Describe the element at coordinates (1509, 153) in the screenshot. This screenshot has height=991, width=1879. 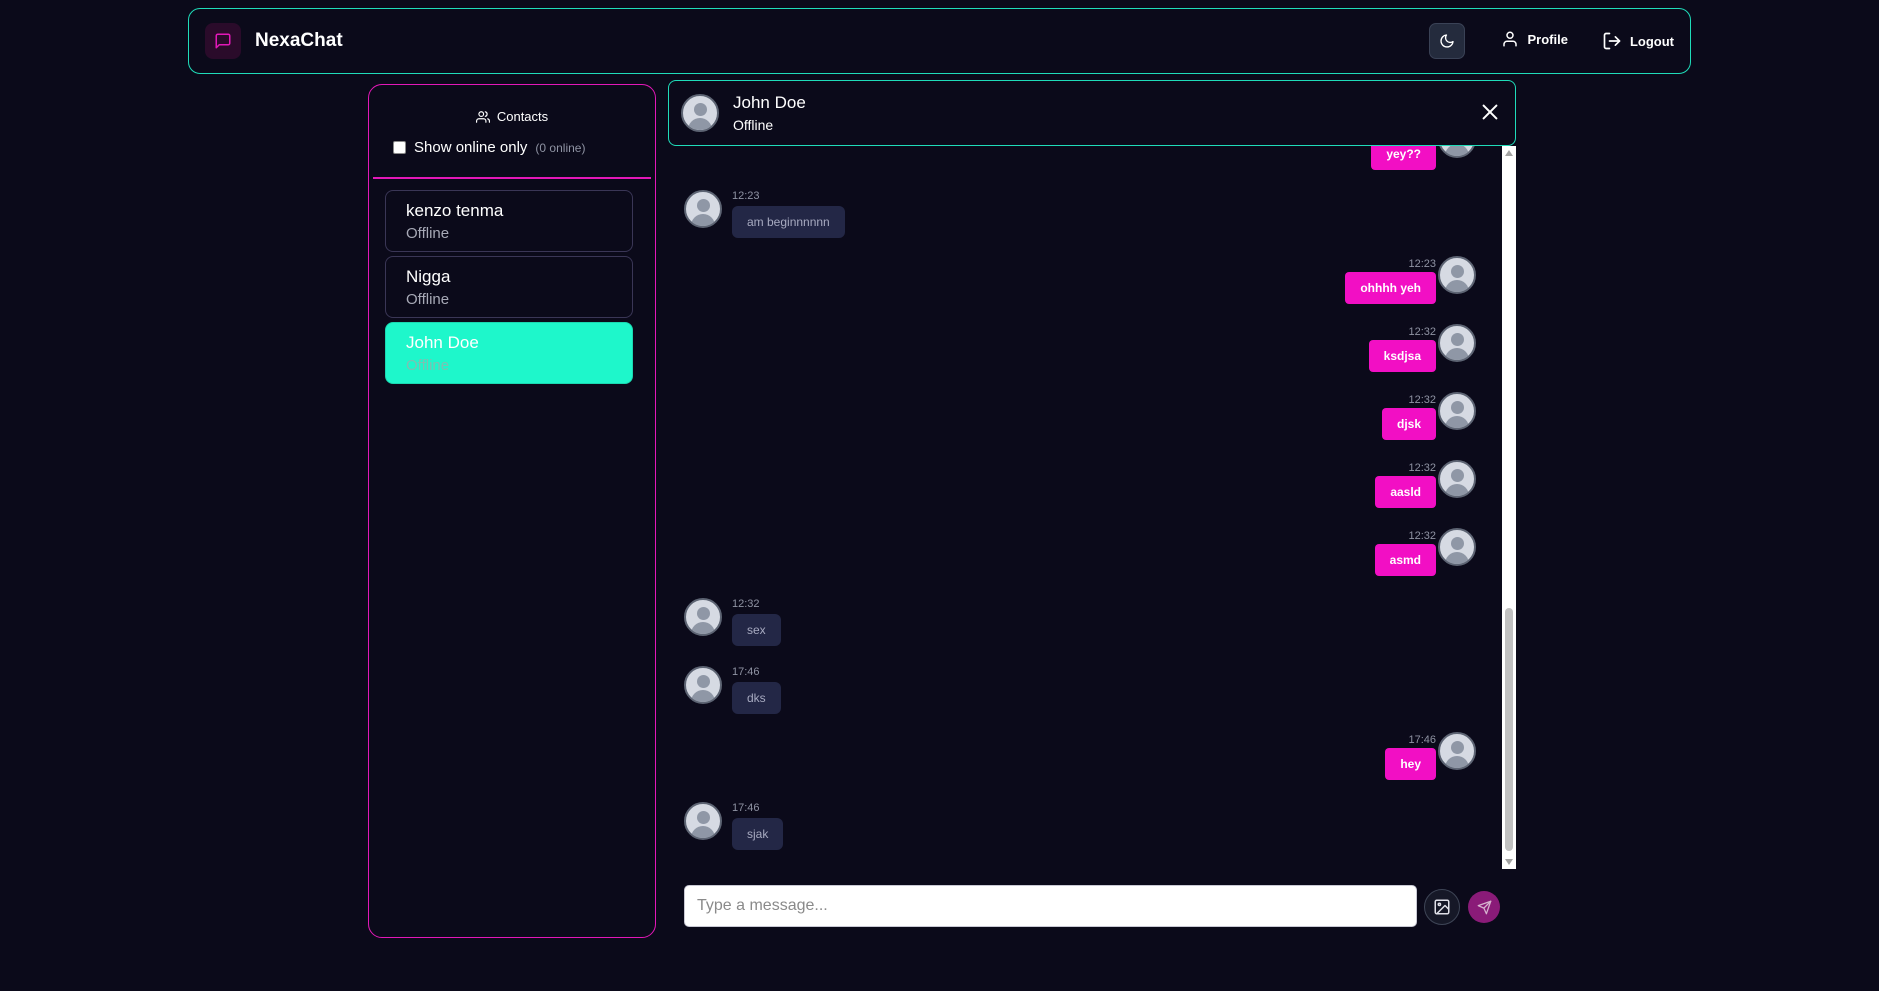
I see `scroll-up-arrow-icon` at that location.